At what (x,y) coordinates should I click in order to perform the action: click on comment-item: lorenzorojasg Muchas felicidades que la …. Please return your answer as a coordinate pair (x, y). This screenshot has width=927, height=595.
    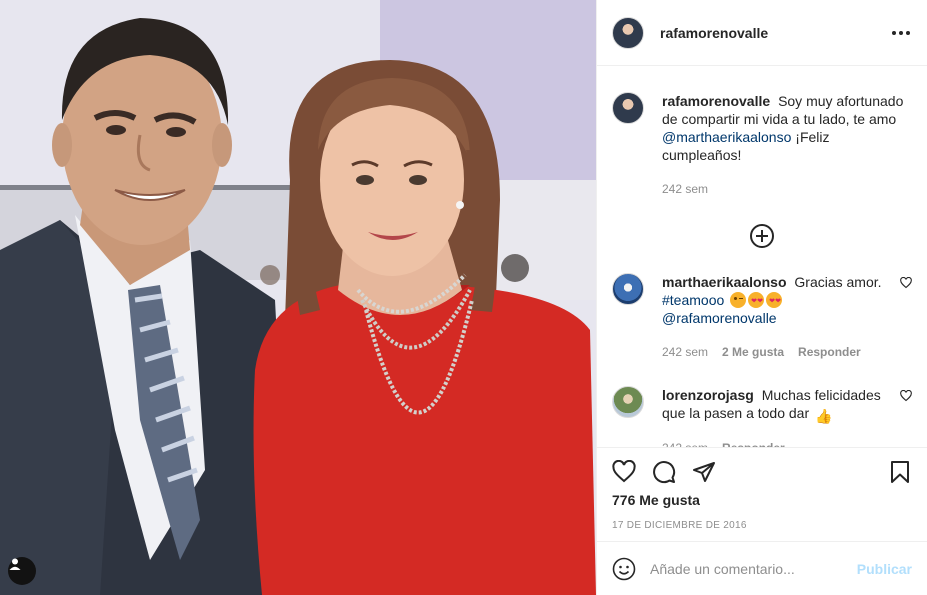
    Looking at the image, I should click on (762, 416).